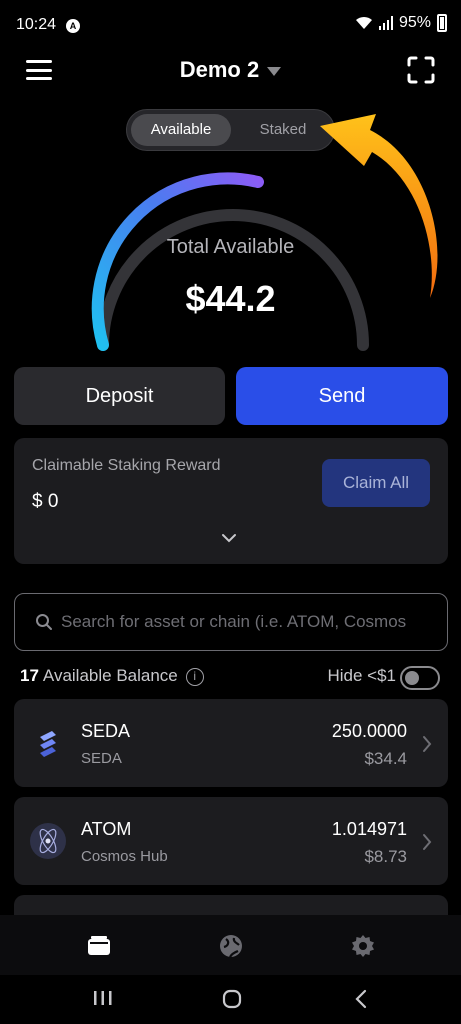  What do you see at coordinates (106, 731) in the screenshot?
I see `asset-symbol: SEDA` at bounding box center [106, 731].